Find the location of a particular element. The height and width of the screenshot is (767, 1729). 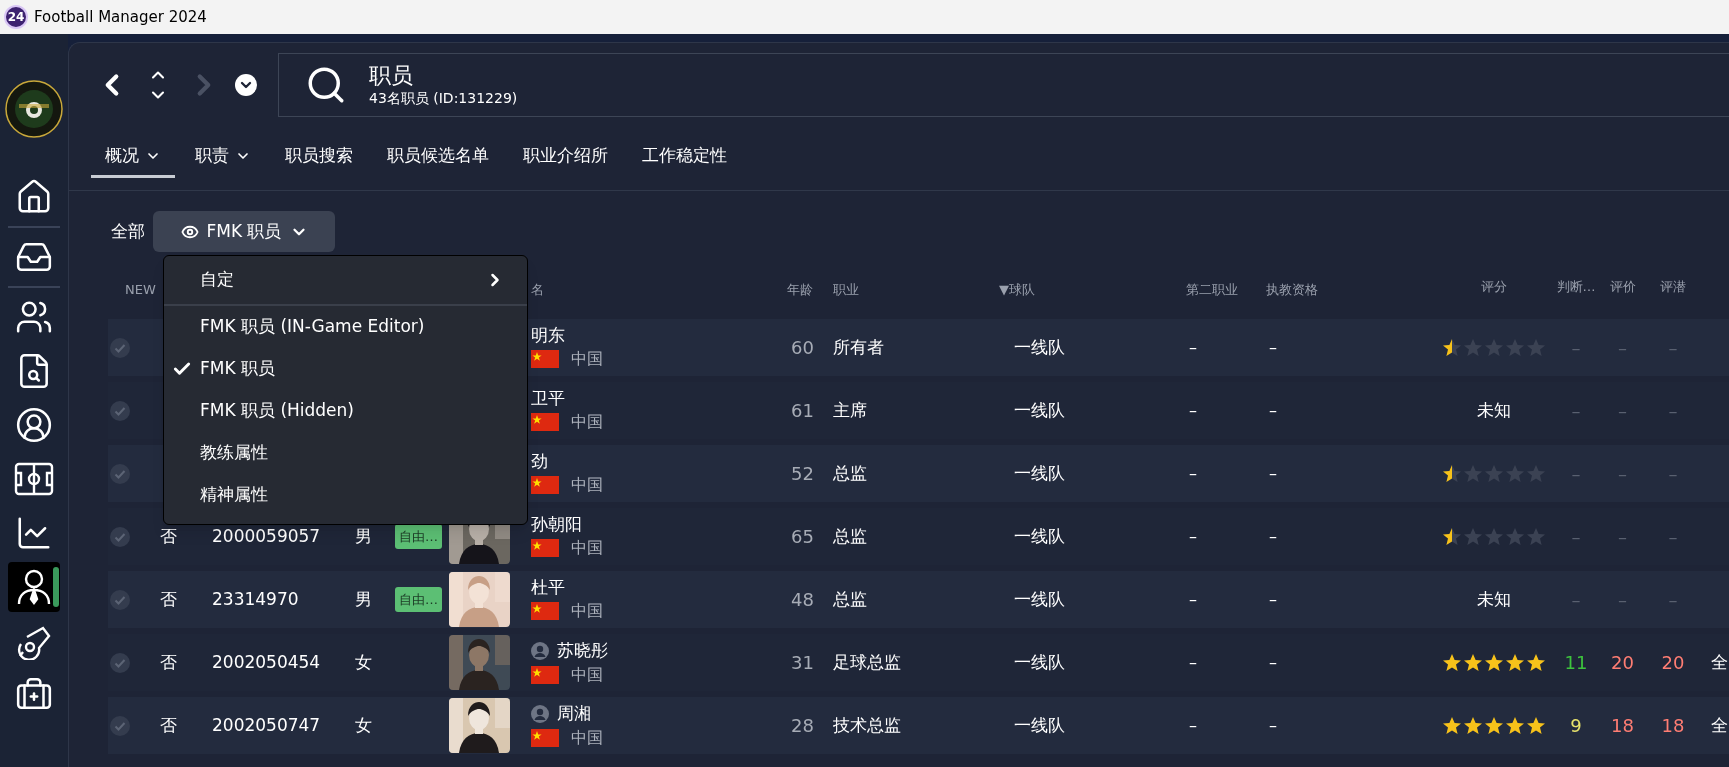

view-dropdown-button: FMK 职员 is located at coordinates (244, 231).